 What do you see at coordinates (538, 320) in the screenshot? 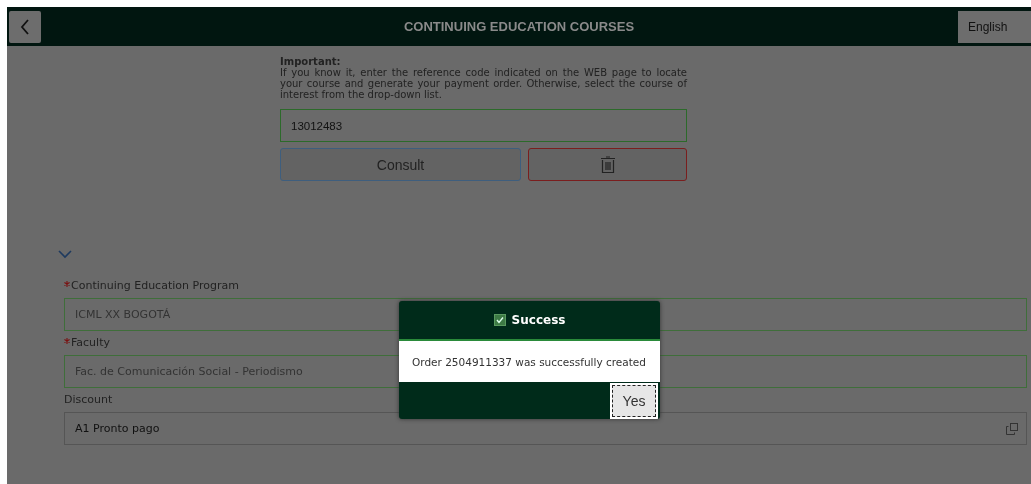
I see `dialog-title: Success` at bounding box center [538, 320].